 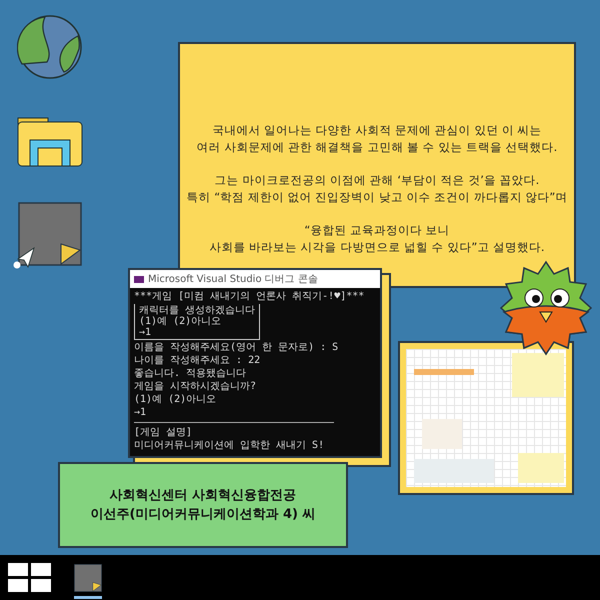 I want to click on app-icon, so click(x=139, y=279).